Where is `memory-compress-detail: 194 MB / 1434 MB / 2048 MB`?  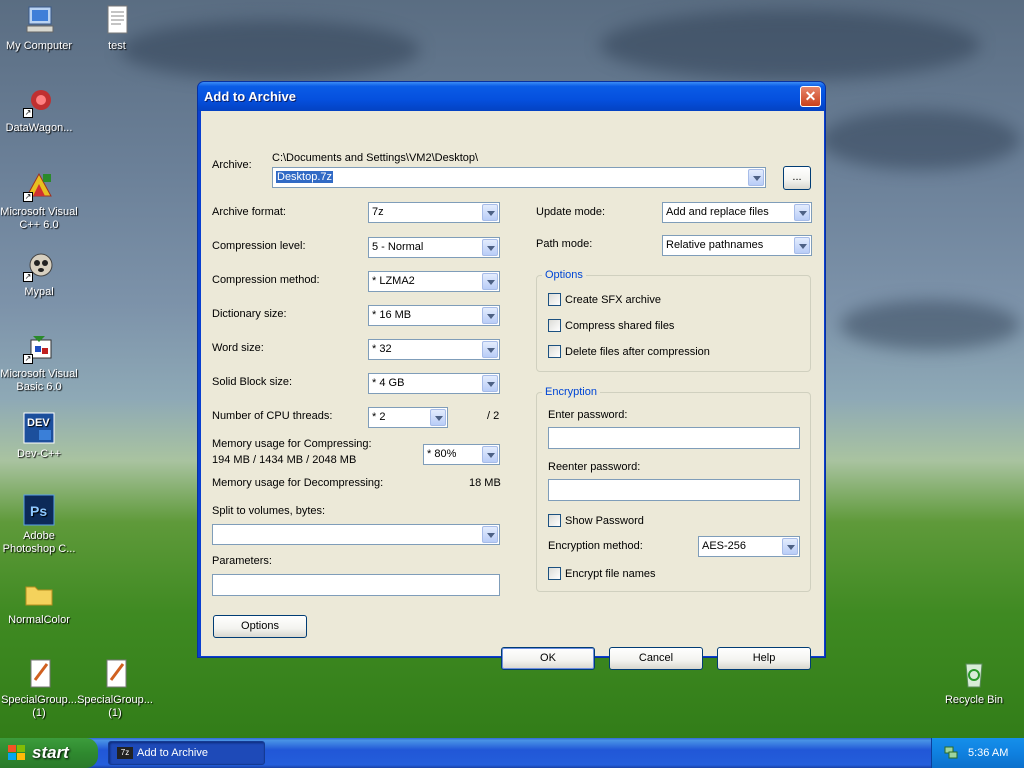
memory-compress-detail: 194 MB / 1434 MB / 2048 MB is located at coordinates (284, 460).